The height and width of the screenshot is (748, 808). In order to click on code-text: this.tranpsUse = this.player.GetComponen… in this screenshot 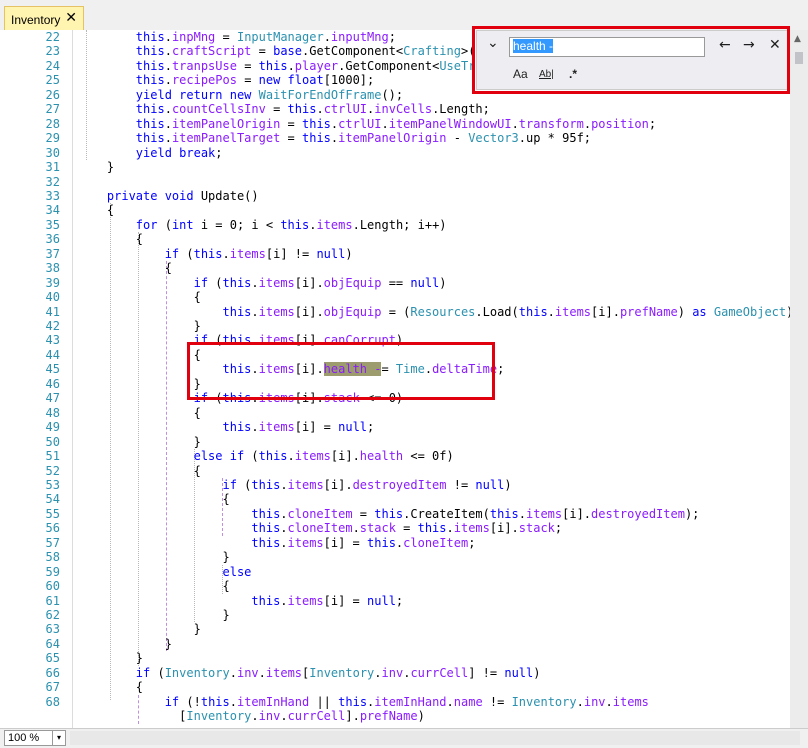, I will do `click(287, 66)`.